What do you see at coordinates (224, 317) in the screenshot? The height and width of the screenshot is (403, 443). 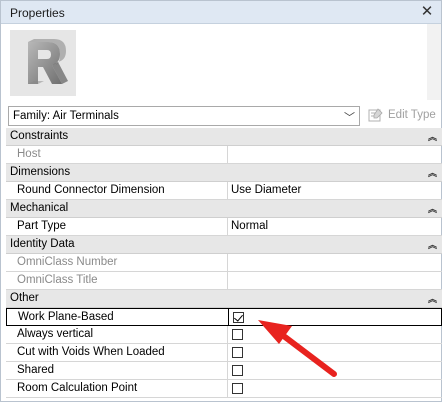 I see `param-row-work-plane-based: Work Plane-Based` at bounding box center [224, 317].